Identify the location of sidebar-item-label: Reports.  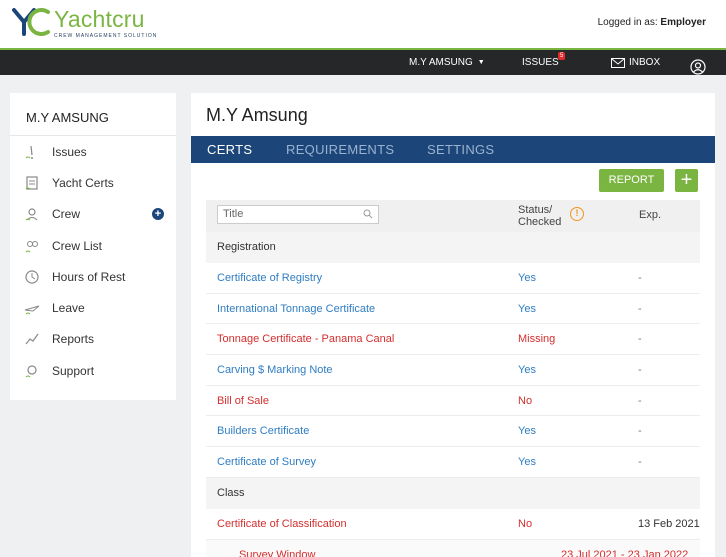
(73, 339).